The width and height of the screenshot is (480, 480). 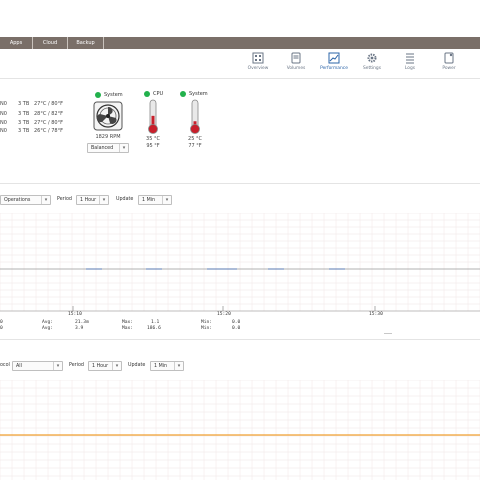 What do you see at coordinates (153, 116) in the screenshot?
I see `cpu-thermometer-icon` at bounding box center [153, 116].